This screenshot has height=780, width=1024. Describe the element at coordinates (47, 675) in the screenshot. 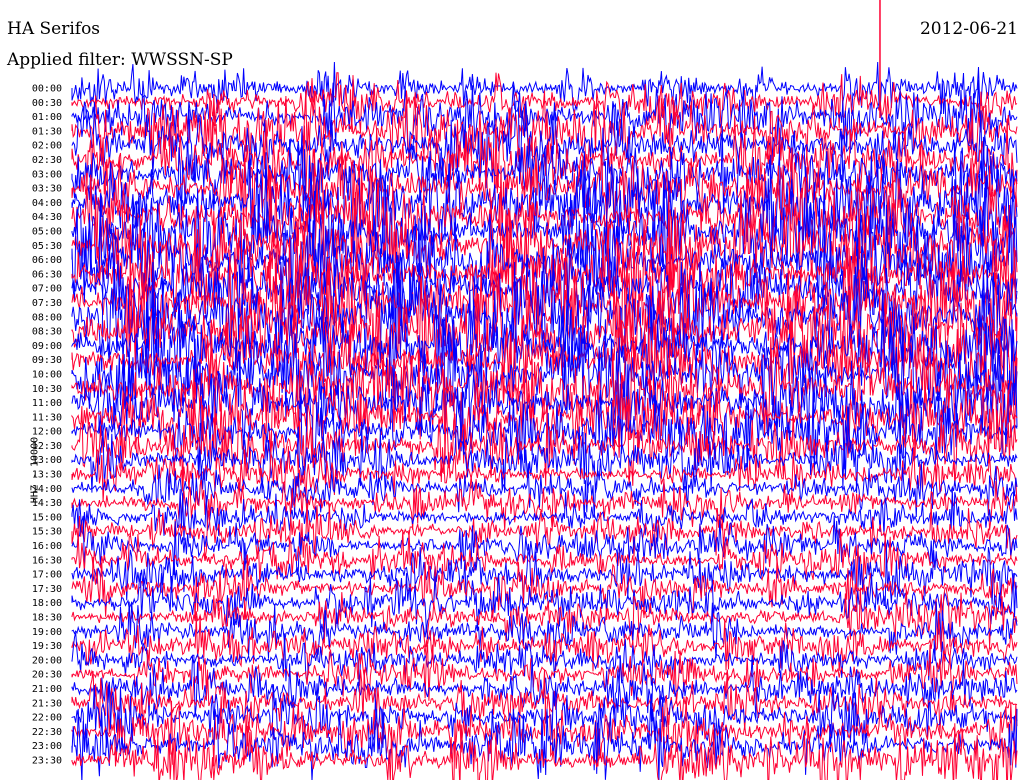

I see `row-time-label: 20:30` at that location.